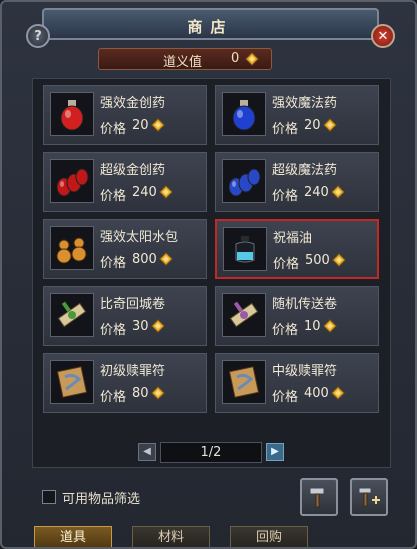 This screenshot has height=549, width=417. Describe the element at coordinates (293, 238) in the screenshot. I see `item-name: 祝福油` at that location.